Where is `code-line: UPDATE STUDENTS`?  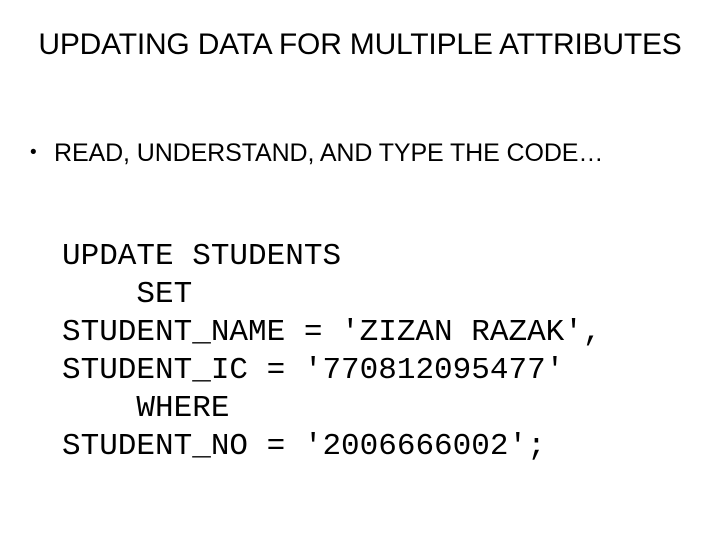
code-line: UPDATE STUDENTS is located at coordinates (202, 256).